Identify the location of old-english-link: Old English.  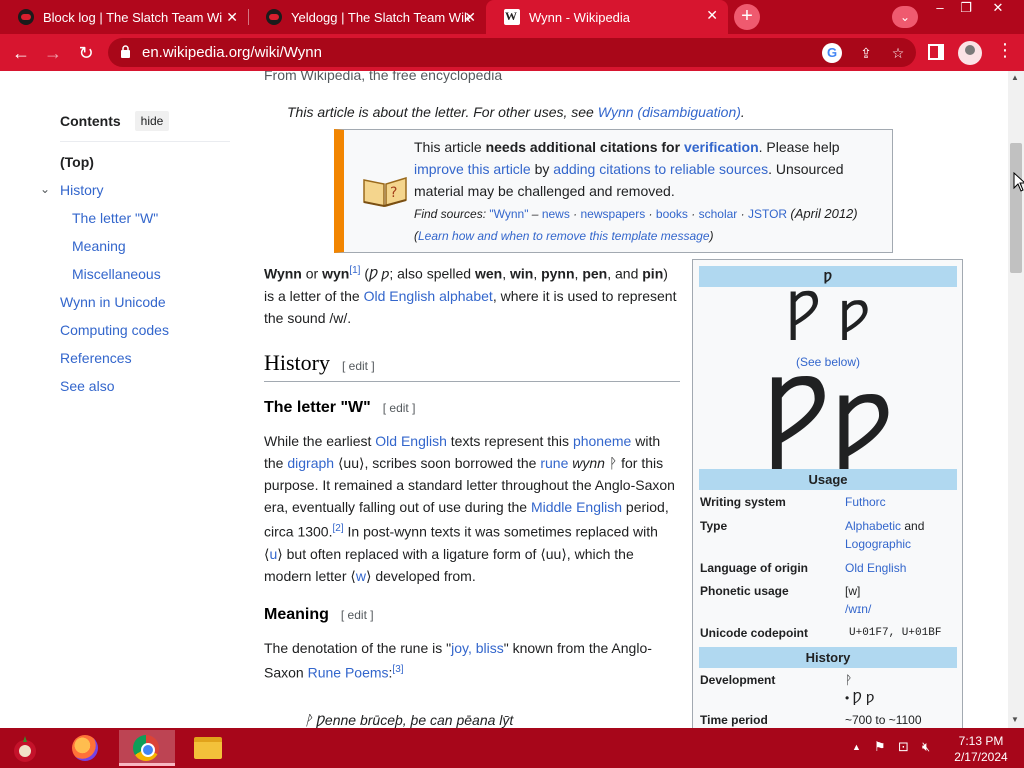
(411, 441).